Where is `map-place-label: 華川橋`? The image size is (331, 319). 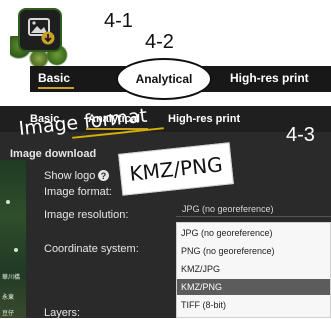
map-place-label: 華川橋 is located at coordinates (11, 278).